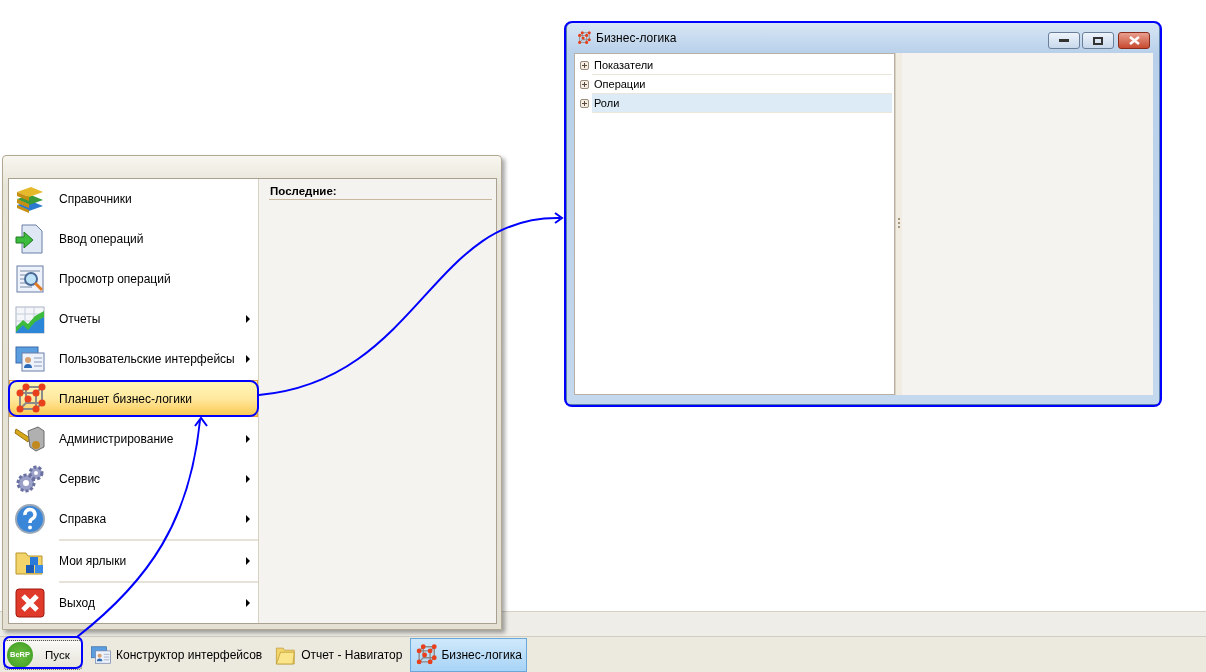 The image size is (1206, 672). I want to click on minimize-icon, so click(1064, 40).